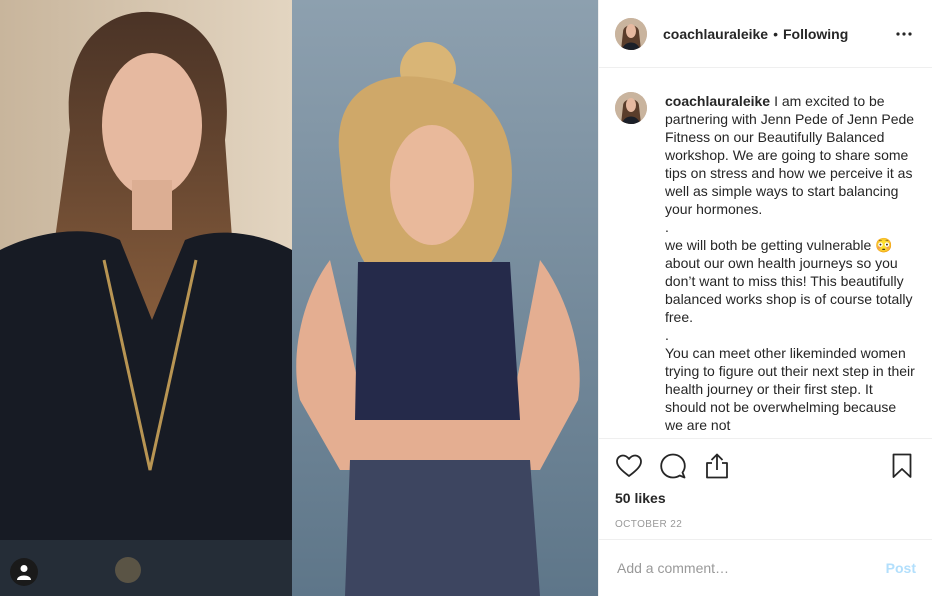 The image size is (932, 596). I want to click on post-actions: 50 likes OCTOBER 22, so click(765, 488).